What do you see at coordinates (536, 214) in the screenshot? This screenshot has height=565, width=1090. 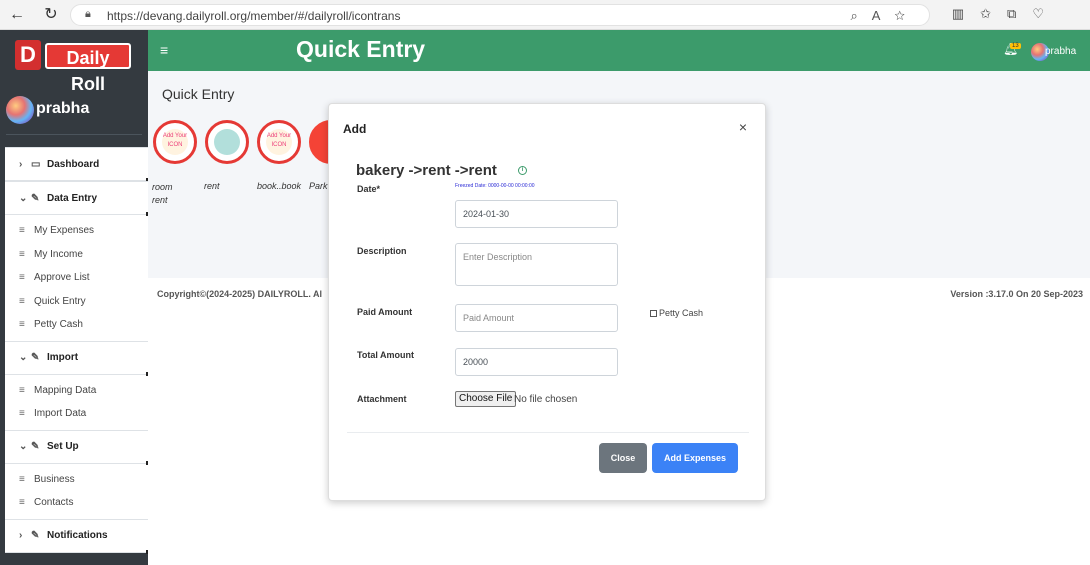 I see `date-field: 2024-01-30` at bounding box center [536, 214].